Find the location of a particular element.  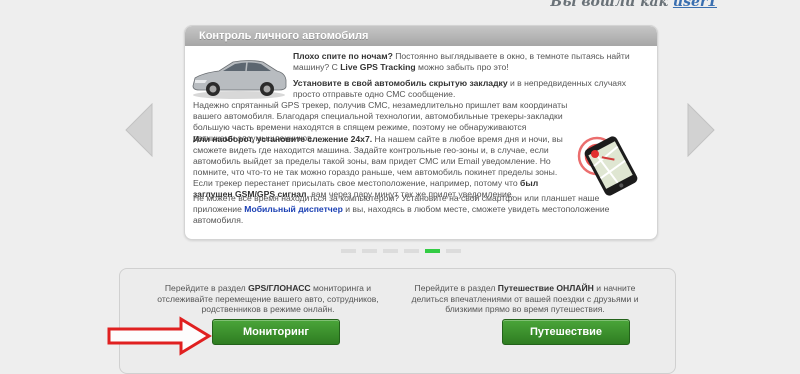

login-prefix: Вы вошли как is located at coordinates (611, 5).